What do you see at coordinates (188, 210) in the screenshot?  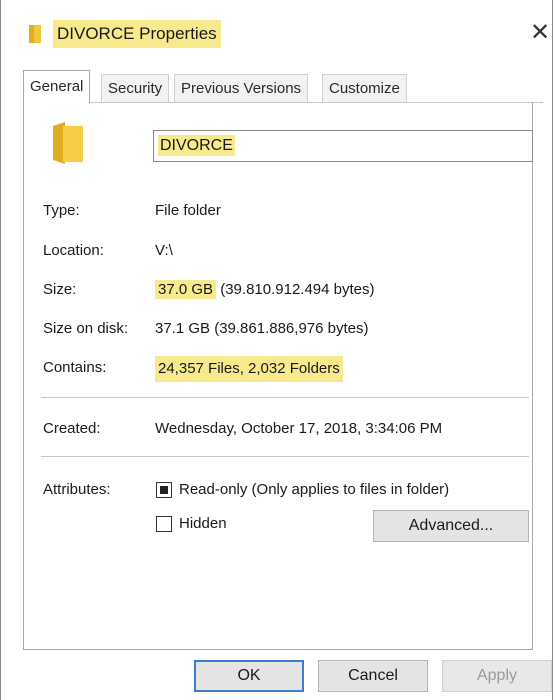 I see `type-value: File folder` at bounding box center [188, 210].